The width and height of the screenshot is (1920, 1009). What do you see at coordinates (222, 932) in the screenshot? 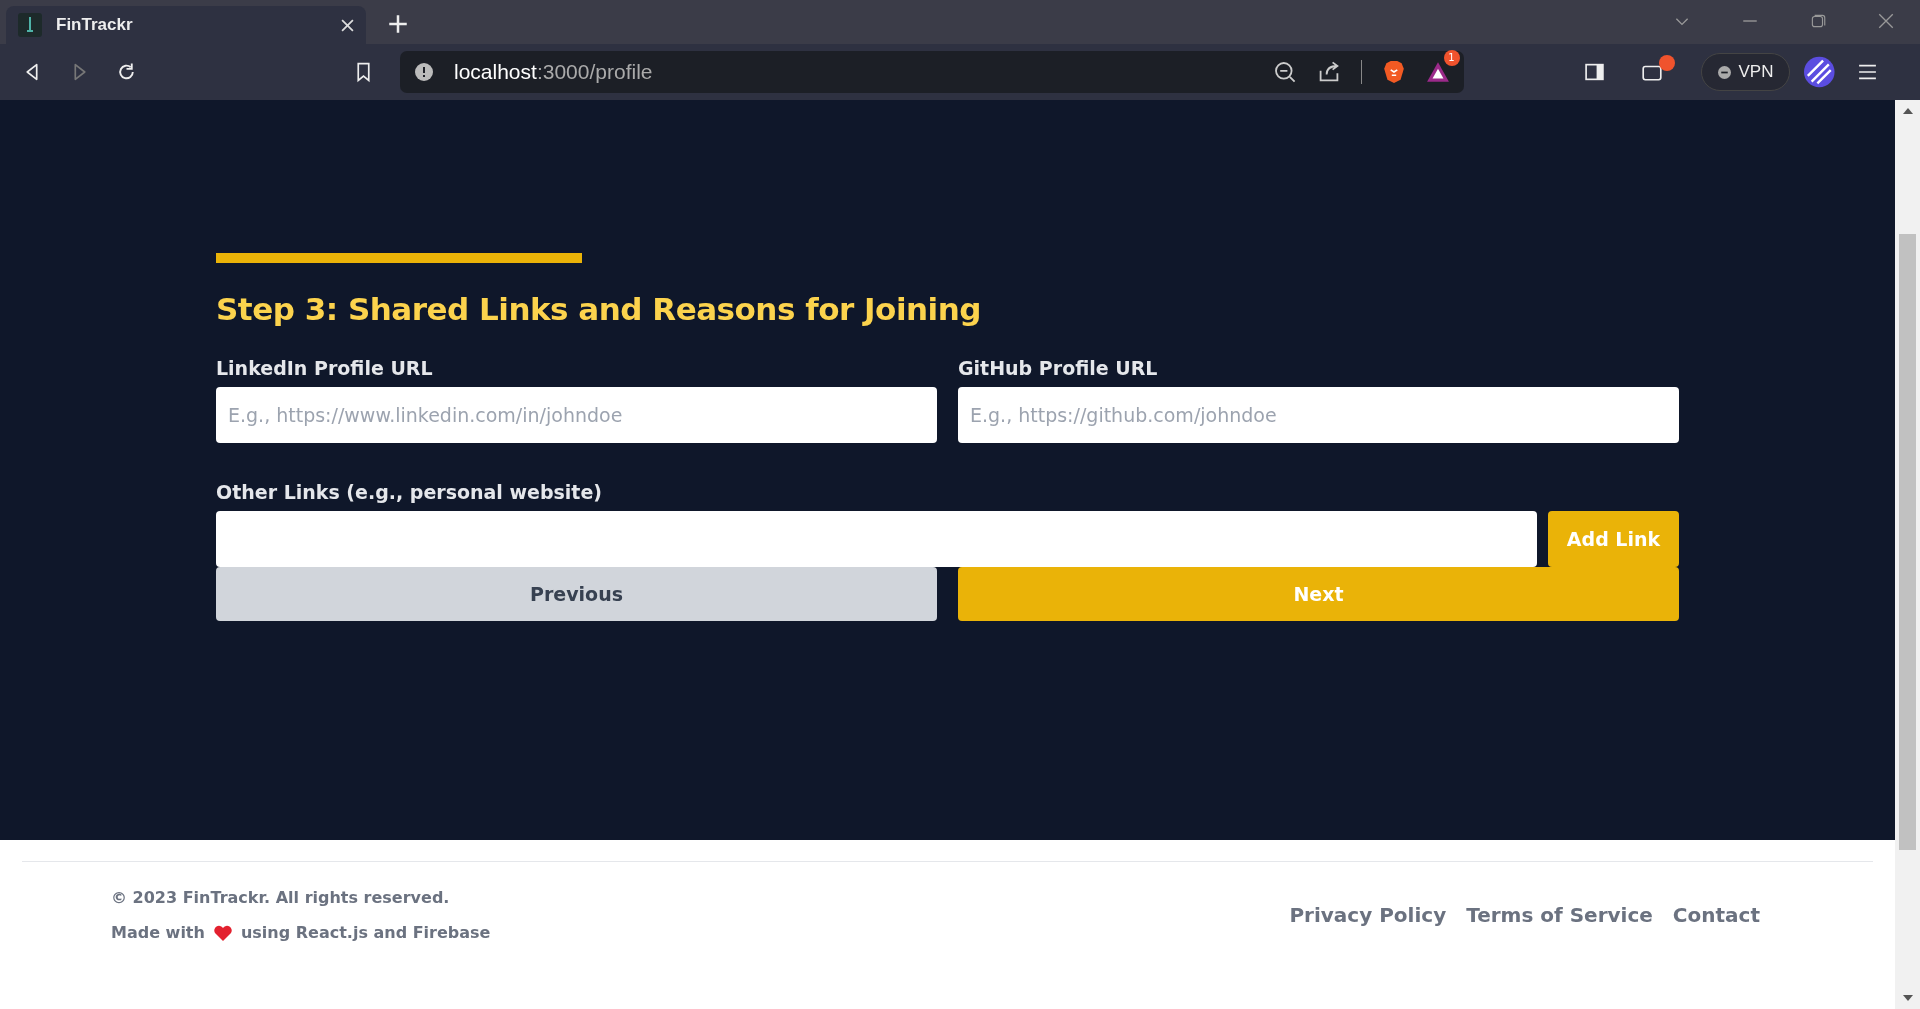
I see `heart-icon` at bounding box center [222, 932].